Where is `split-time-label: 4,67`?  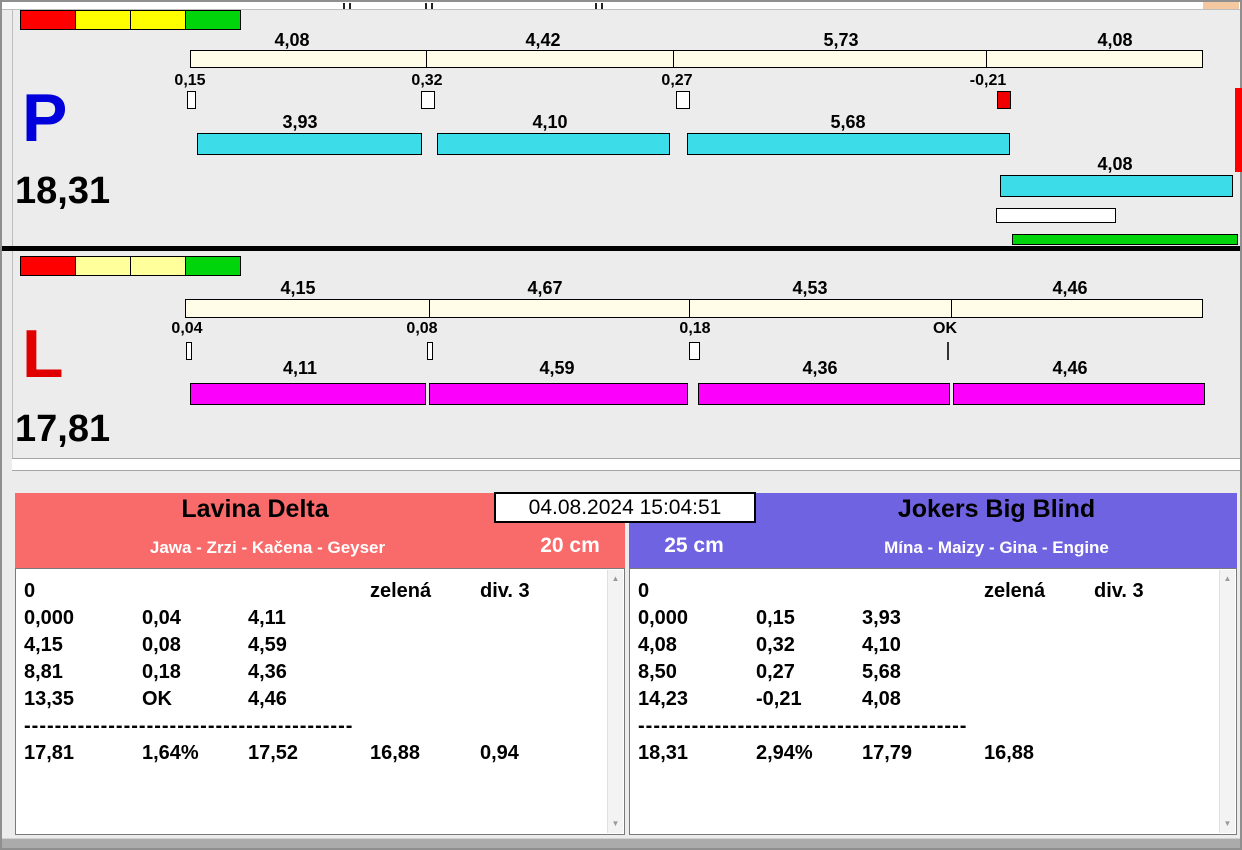 split-time-label: 4,67 is located at coordinates (545, 288).